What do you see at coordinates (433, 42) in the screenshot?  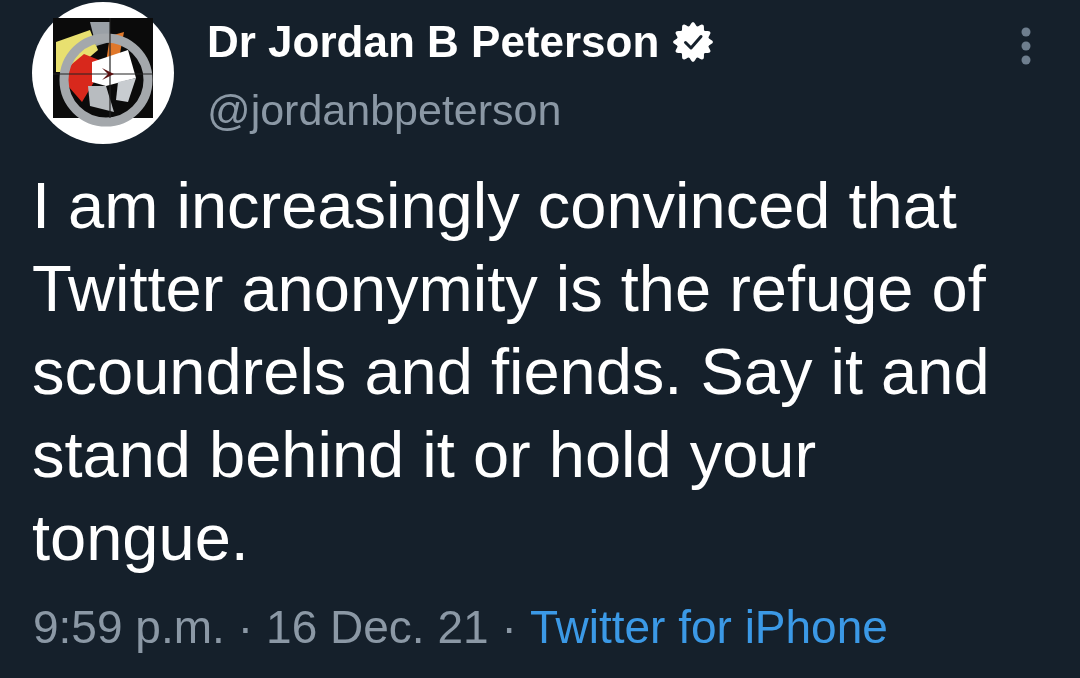 I see `author-name: Dr Jordan B Peterson` at bounding box center [433, 42].